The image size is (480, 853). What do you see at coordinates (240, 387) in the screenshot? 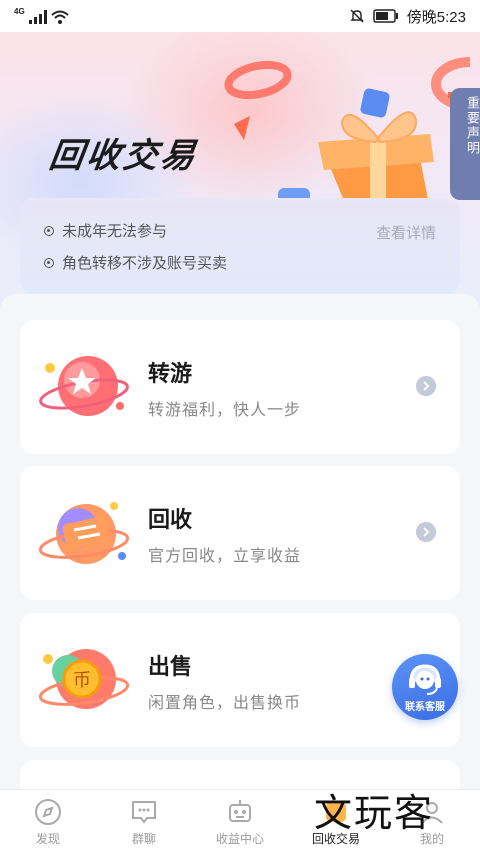
I see `transfer-game-card: 转游 转游福利，快人一步` at bounding box center [240, 387].